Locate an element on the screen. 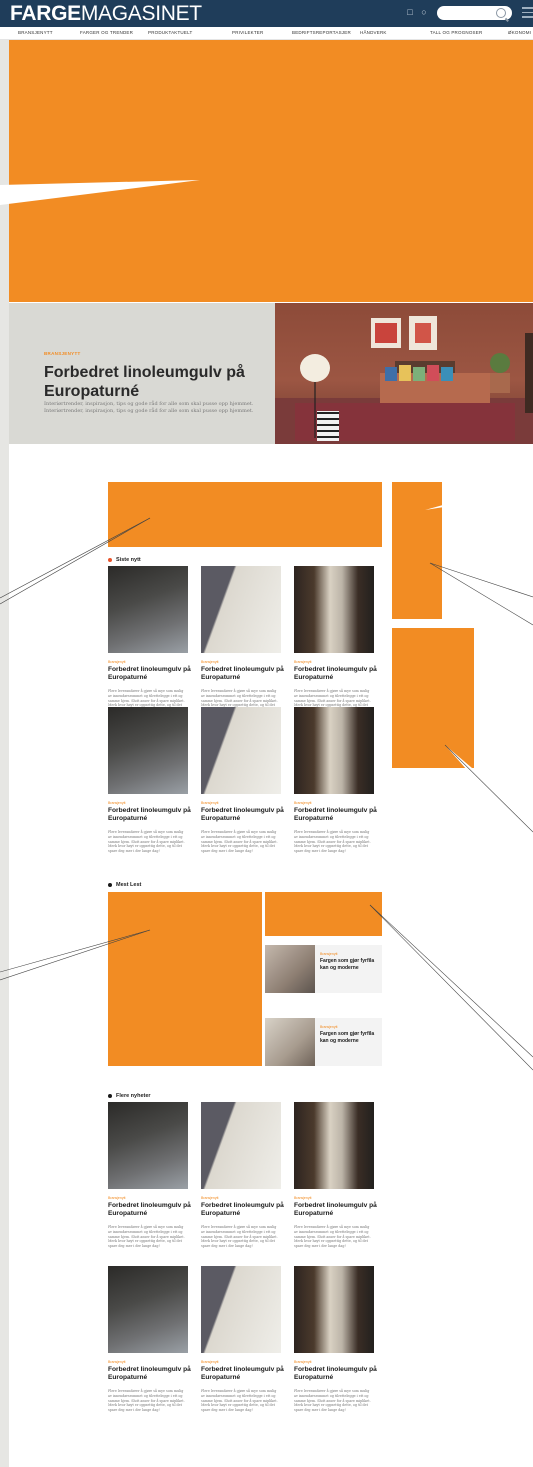 The image size is (533, 1467). search-input is located at coordinates (474, 13).